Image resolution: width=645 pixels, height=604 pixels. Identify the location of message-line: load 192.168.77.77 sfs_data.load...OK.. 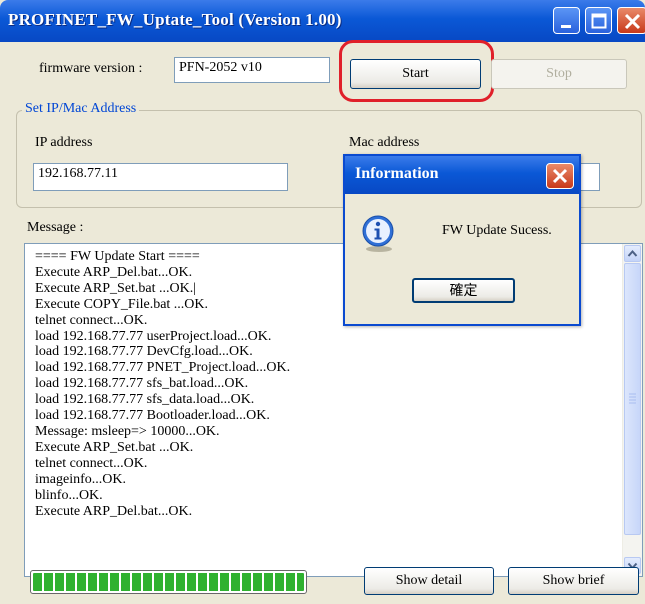
(145, 400).